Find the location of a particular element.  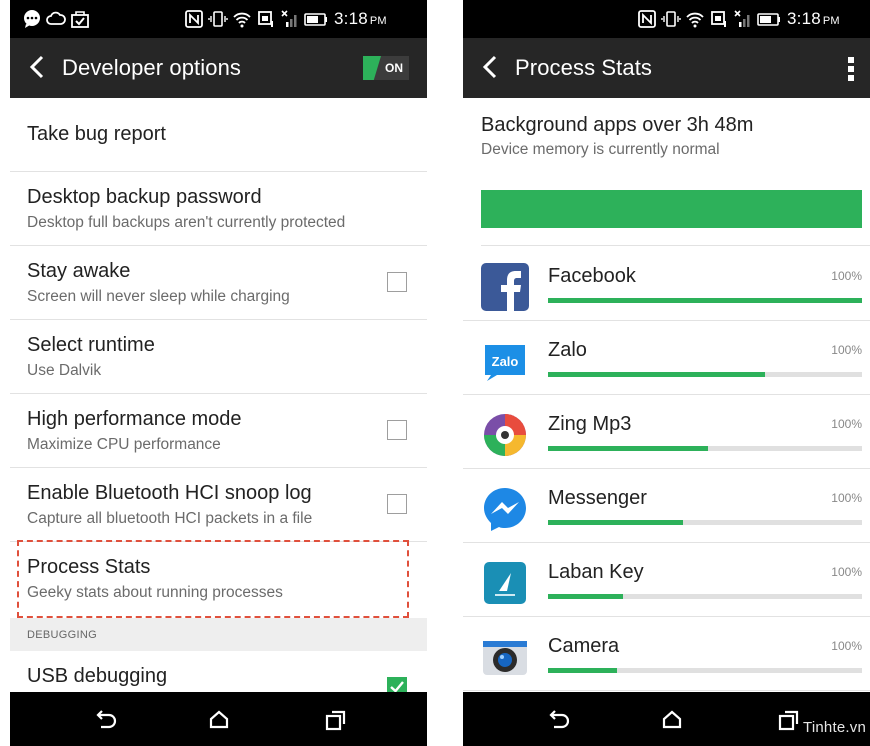

app-name: Laban Key is located at coordinates (596, 572).